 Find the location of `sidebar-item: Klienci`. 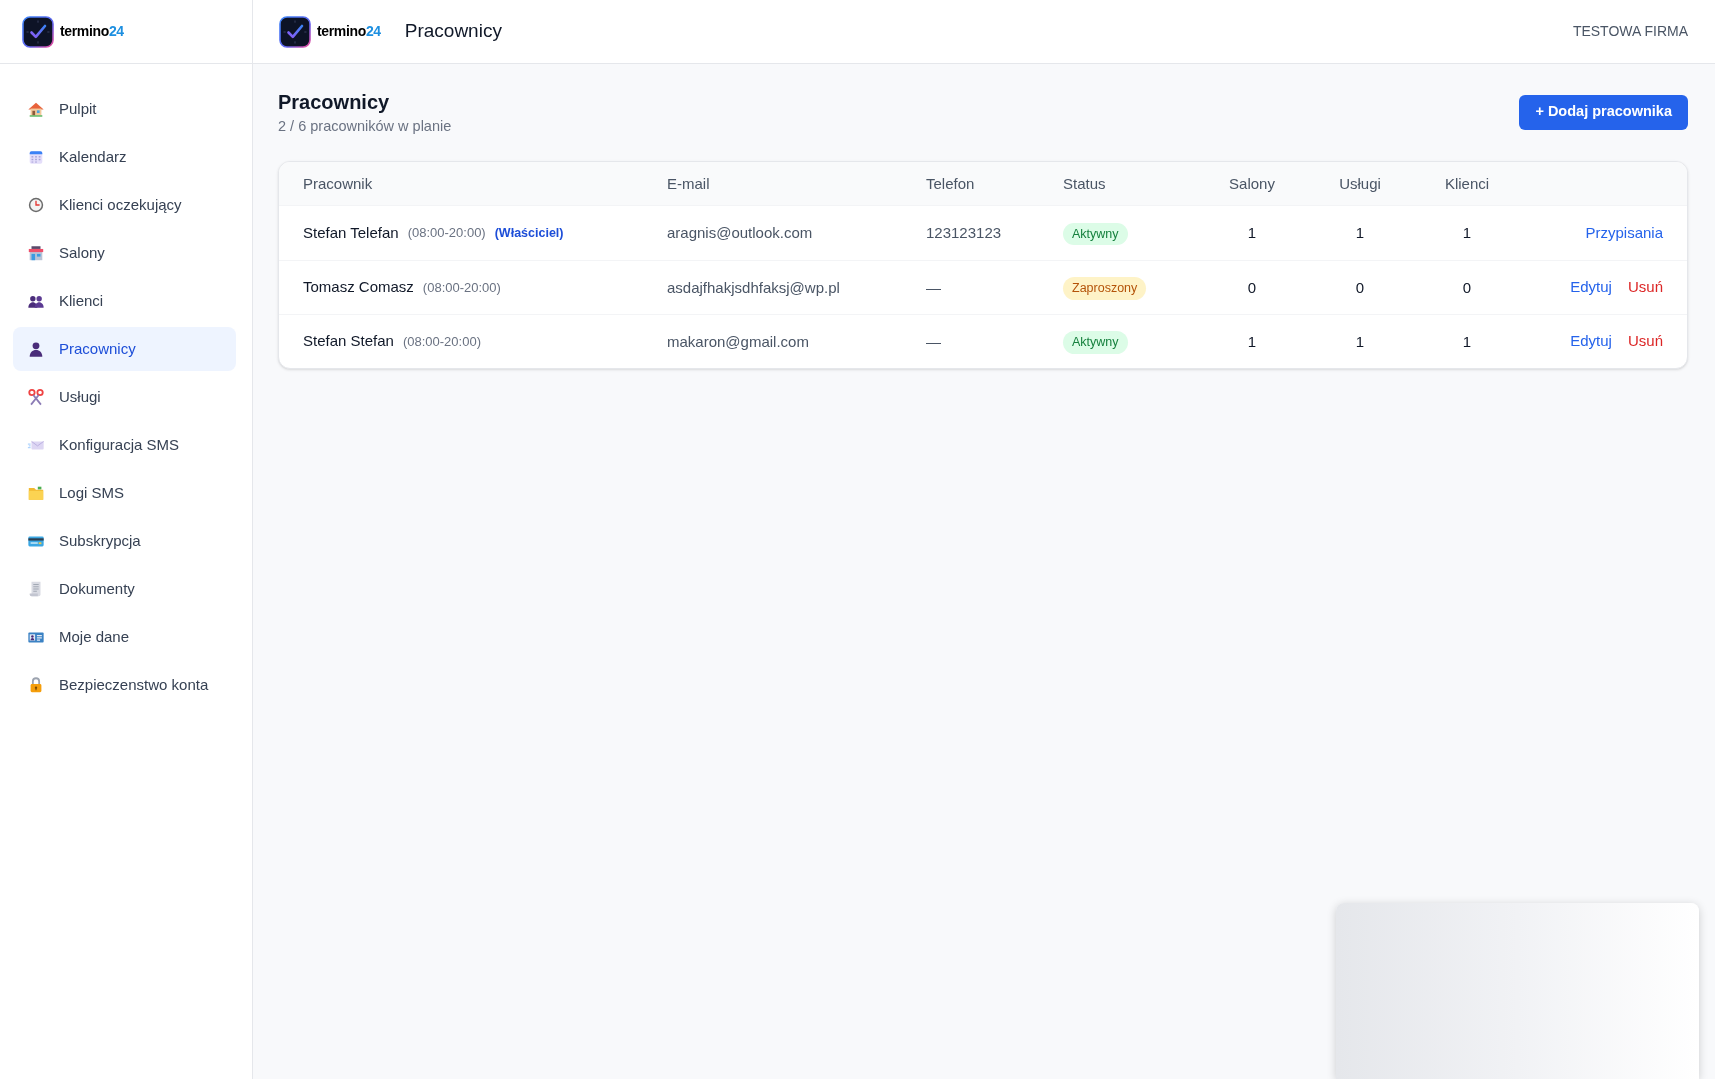

sidebar-item: Klienci is located at coordinates (124, 301).